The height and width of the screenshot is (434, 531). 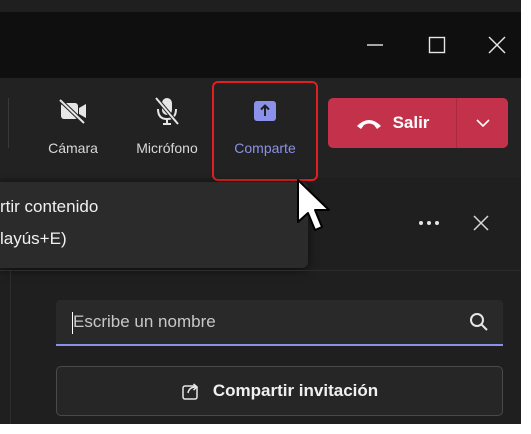 What do you see at coordinates (263, 322) in the screenshot?
I see `search-input` at bounding box center [263, 322].